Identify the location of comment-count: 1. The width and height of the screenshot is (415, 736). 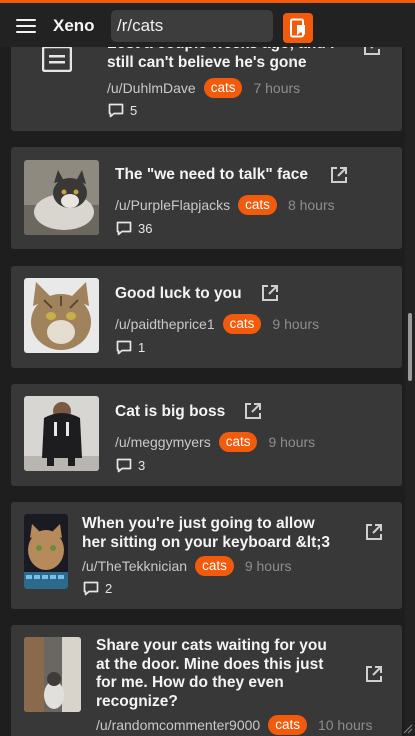
(130, 347).